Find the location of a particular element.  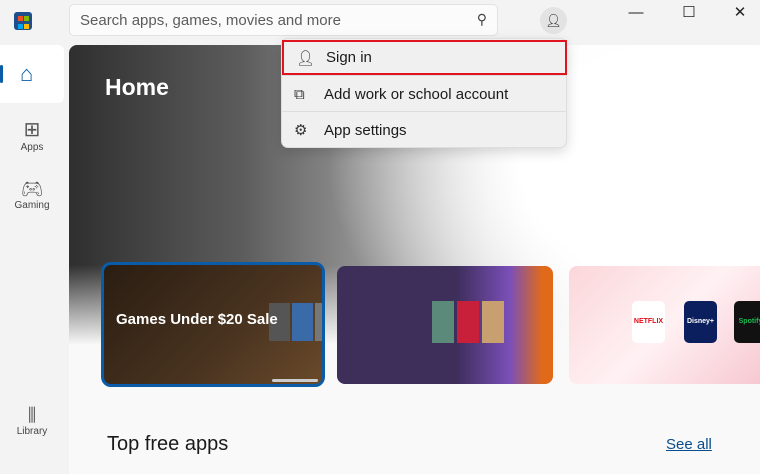

library-label: Library is located at coordinates (32, 431).